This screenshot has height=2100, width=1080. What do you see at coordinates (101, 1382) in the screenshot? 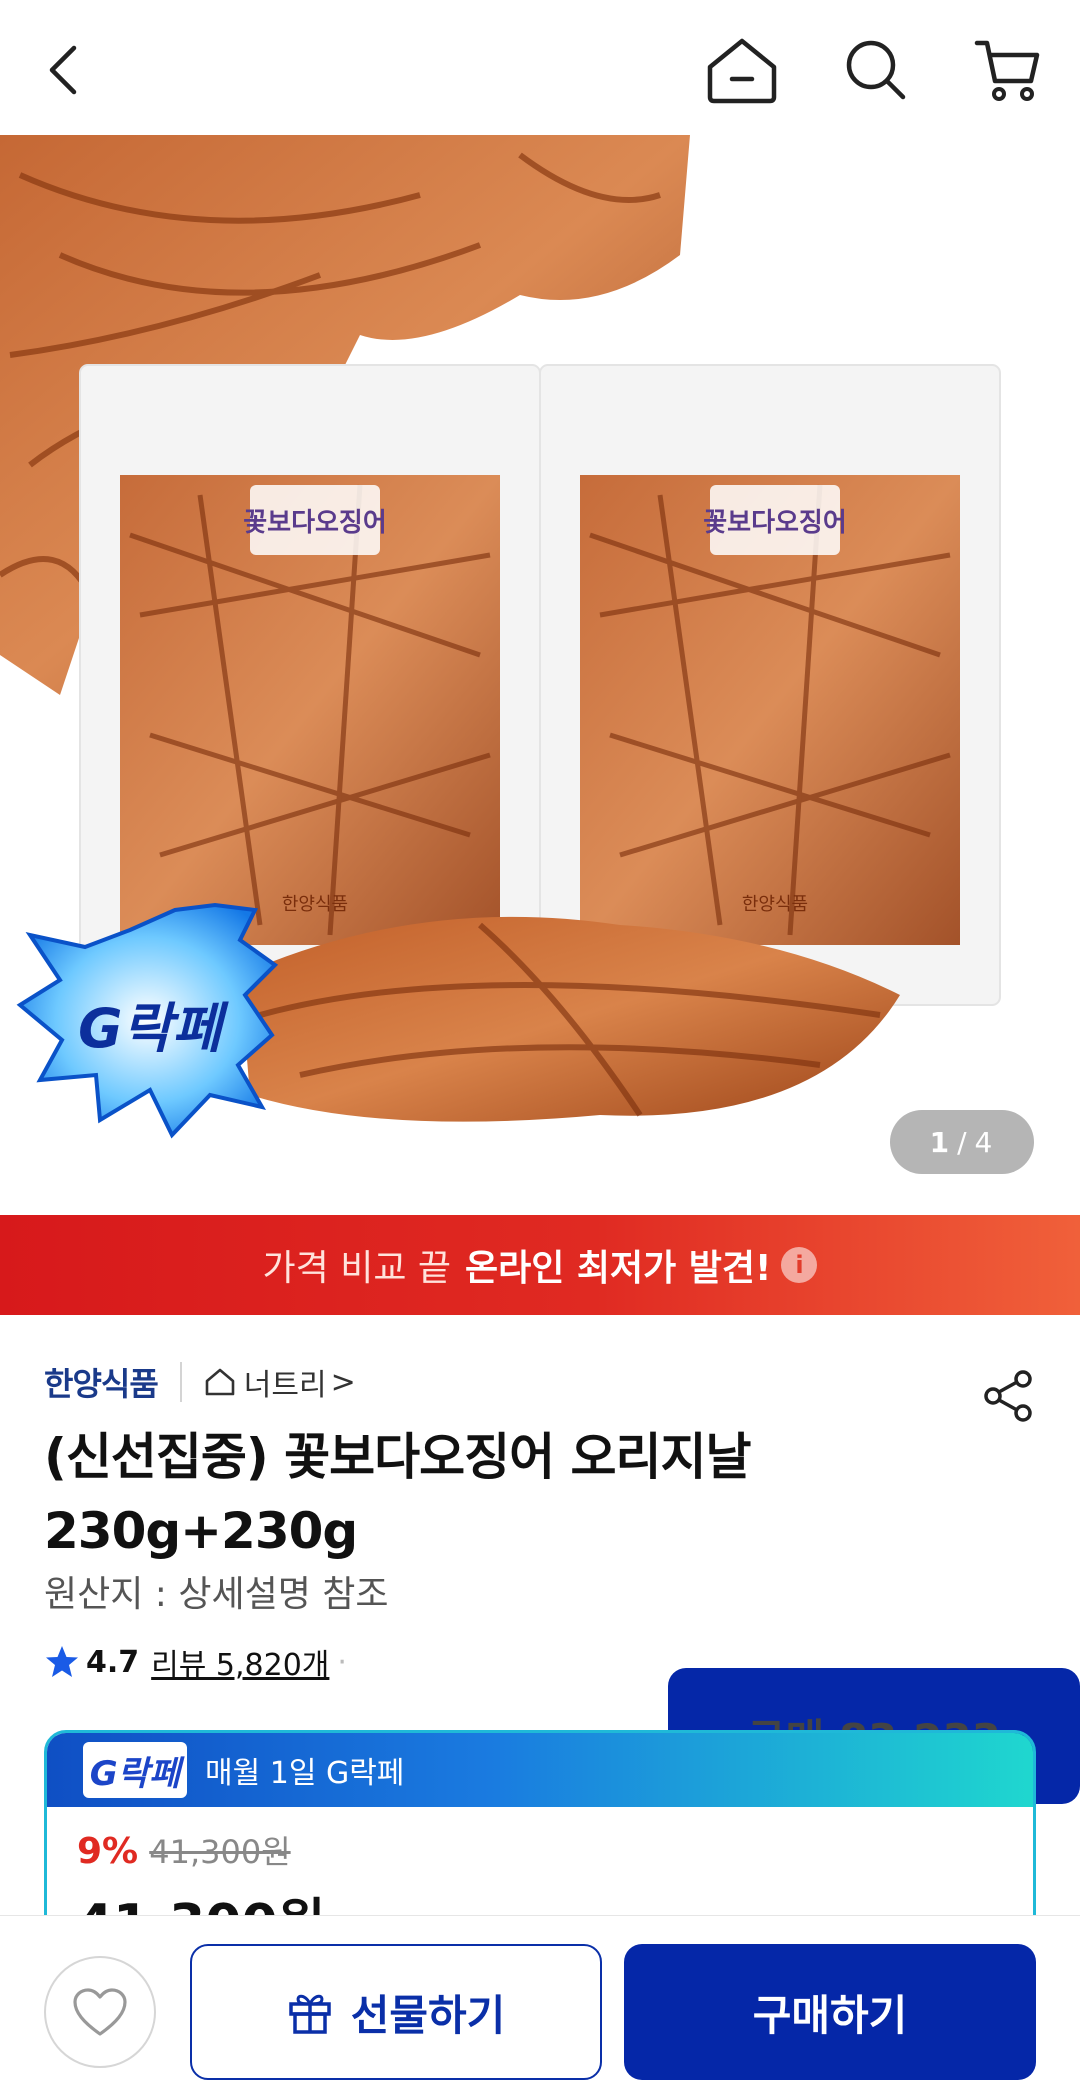
I see `seller-brand-logo: 한양식품` at bounding box center [101, 1382].